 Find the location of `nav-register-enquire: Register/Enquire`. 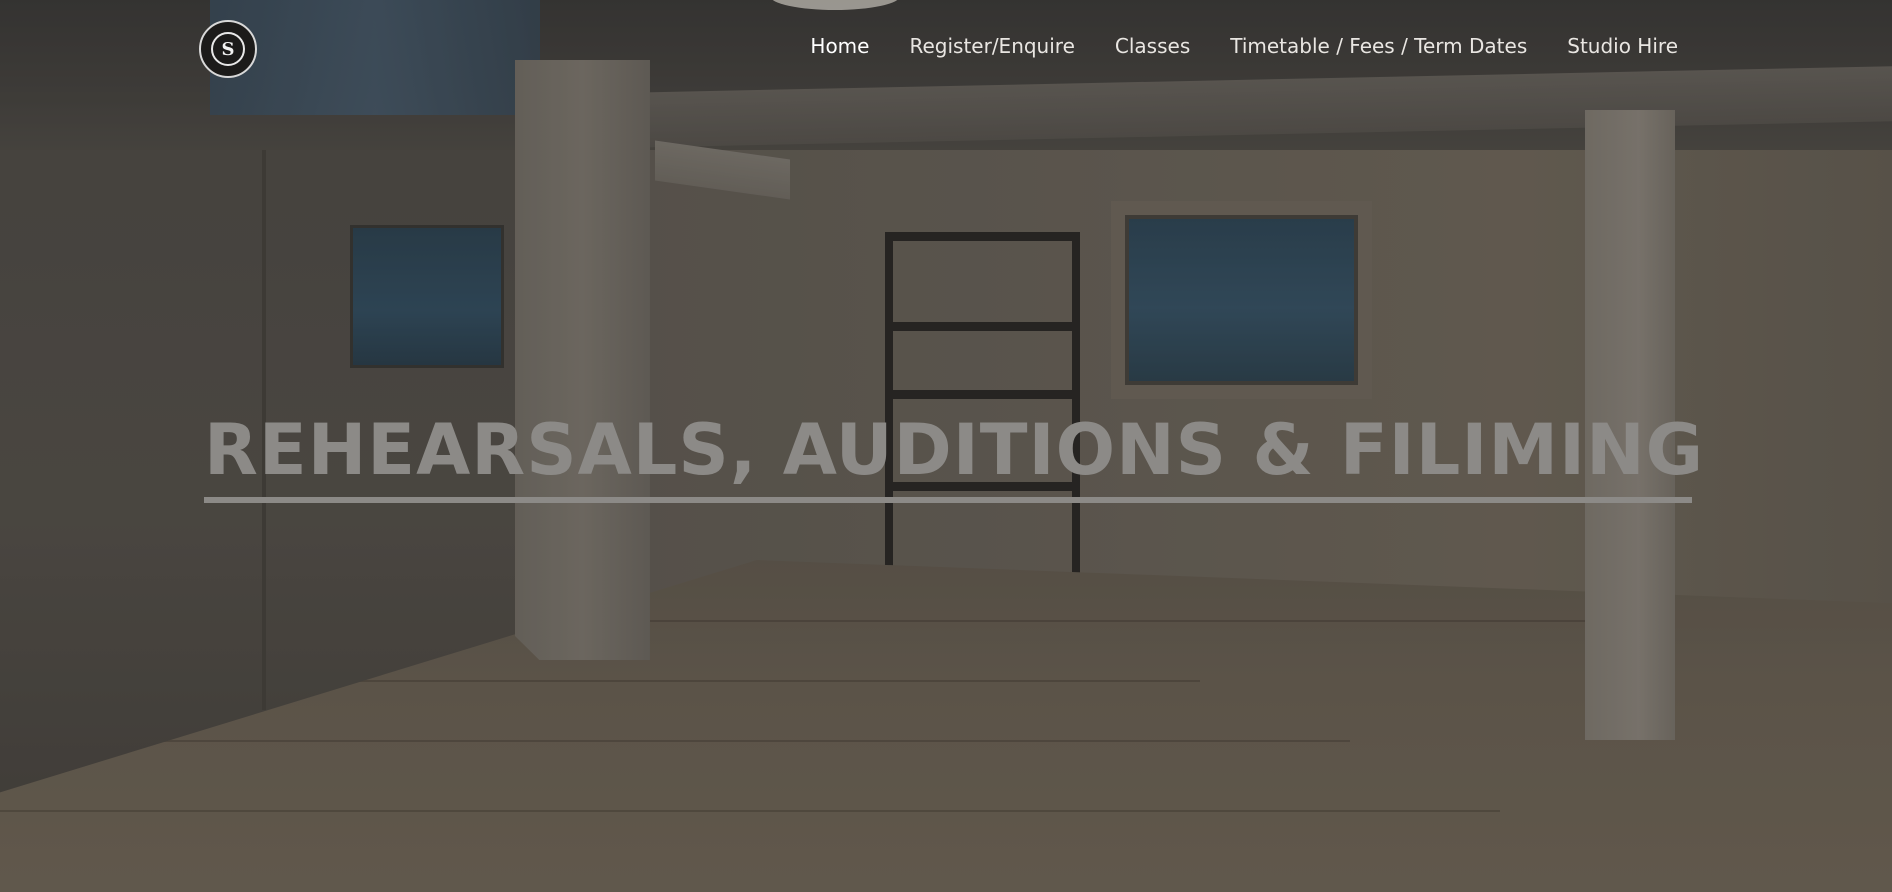

nav-register-enquire: Register/Enquire is located at coordinates (991, 46).